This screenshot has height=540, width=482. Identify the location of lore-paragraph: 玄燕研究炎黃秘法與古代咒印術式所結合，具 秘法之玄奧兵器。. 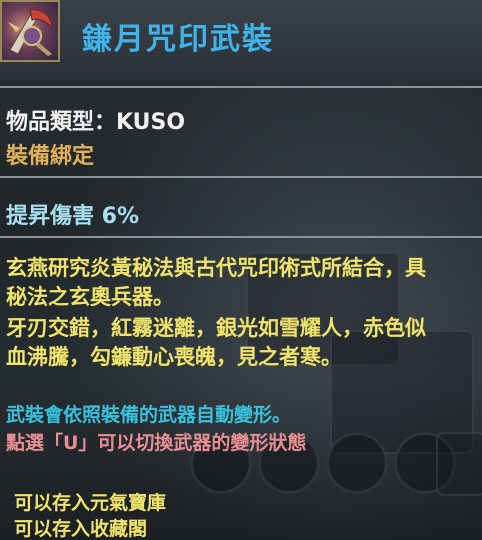
(241, 283).